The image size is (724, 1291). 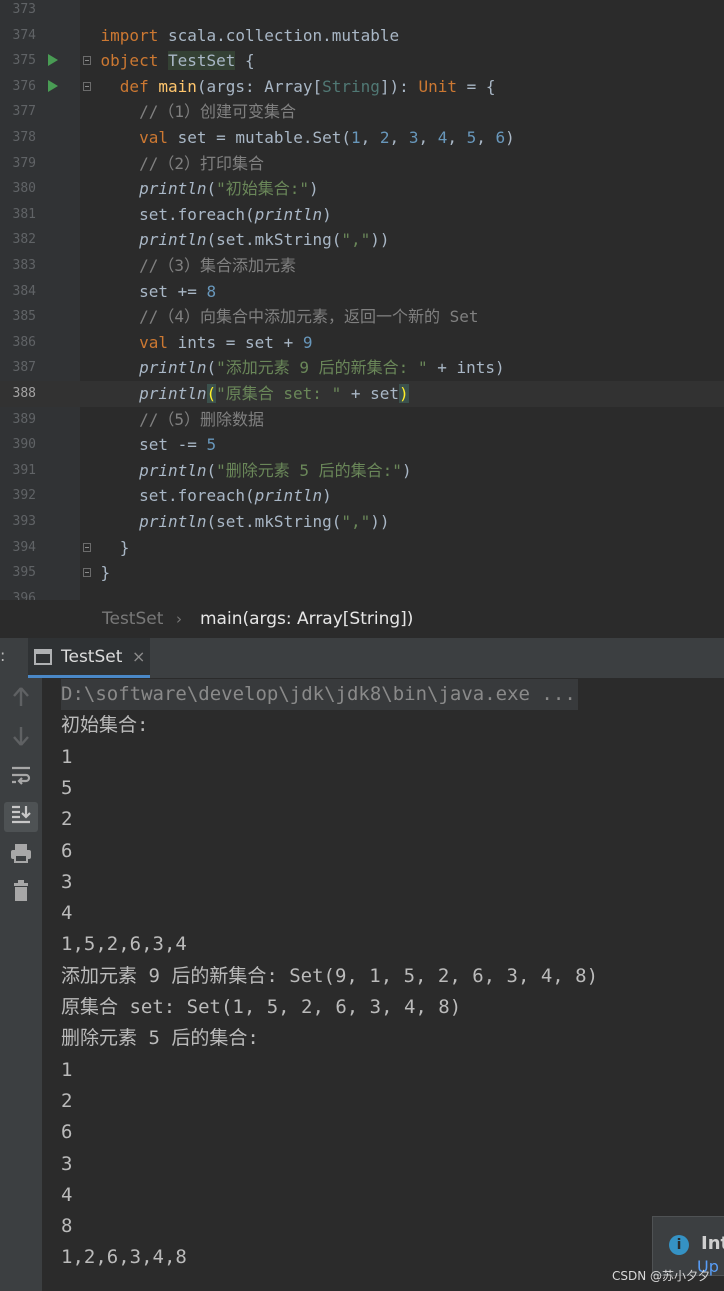 What do you see at coordinates (21, 817) in the screenshot?
I see `scroll-to-end-icon` at bounding box center [21, 817].